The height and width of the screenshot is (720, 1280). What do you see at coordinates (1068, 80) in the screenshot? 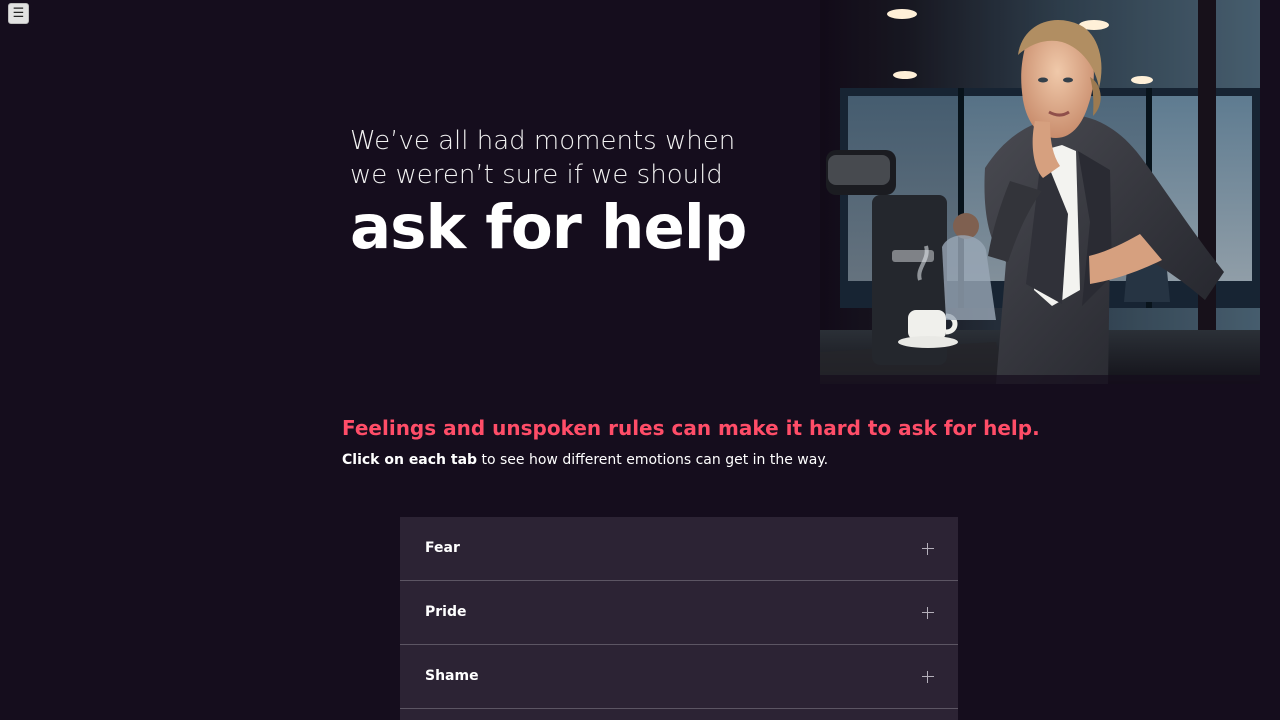
I see `right-eye` at bounding box center [1068, 80].